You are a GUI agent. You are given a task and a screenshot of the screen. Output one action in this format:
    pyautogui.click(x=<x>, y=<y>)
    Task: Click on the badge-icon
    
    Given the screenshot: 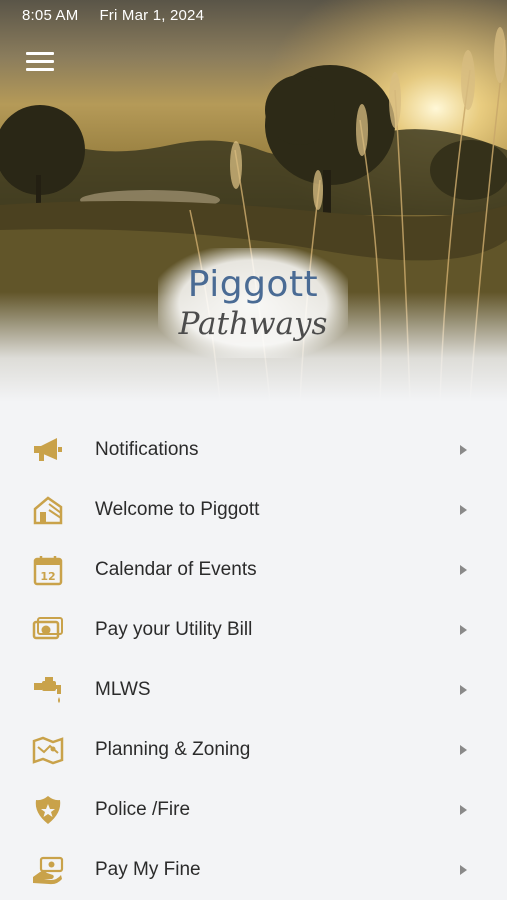 What is the action you would take?
    pyautogui.click(x=48, y=810)
    